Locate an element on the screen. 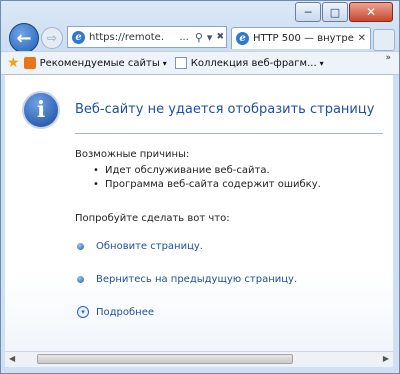 The height and width of the screenshot is (374, 400). favorites-item-label: Рекомендуемые сайты is located at coordinates (99, 63).